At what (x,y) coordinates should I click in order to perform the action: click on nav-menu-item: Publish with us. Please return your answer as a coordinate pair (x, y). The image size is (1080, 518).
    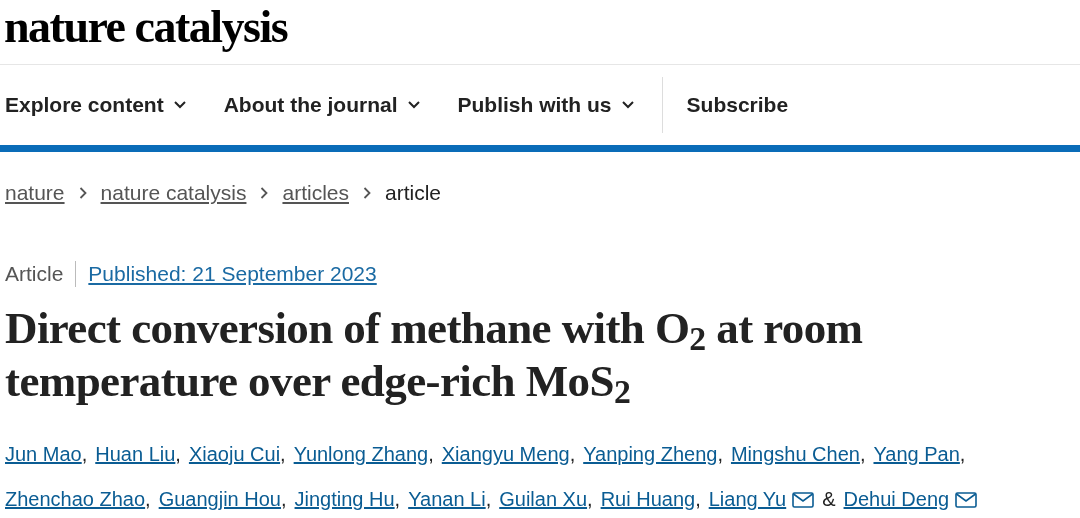
    Looking at the image, I should click on (545, 105).